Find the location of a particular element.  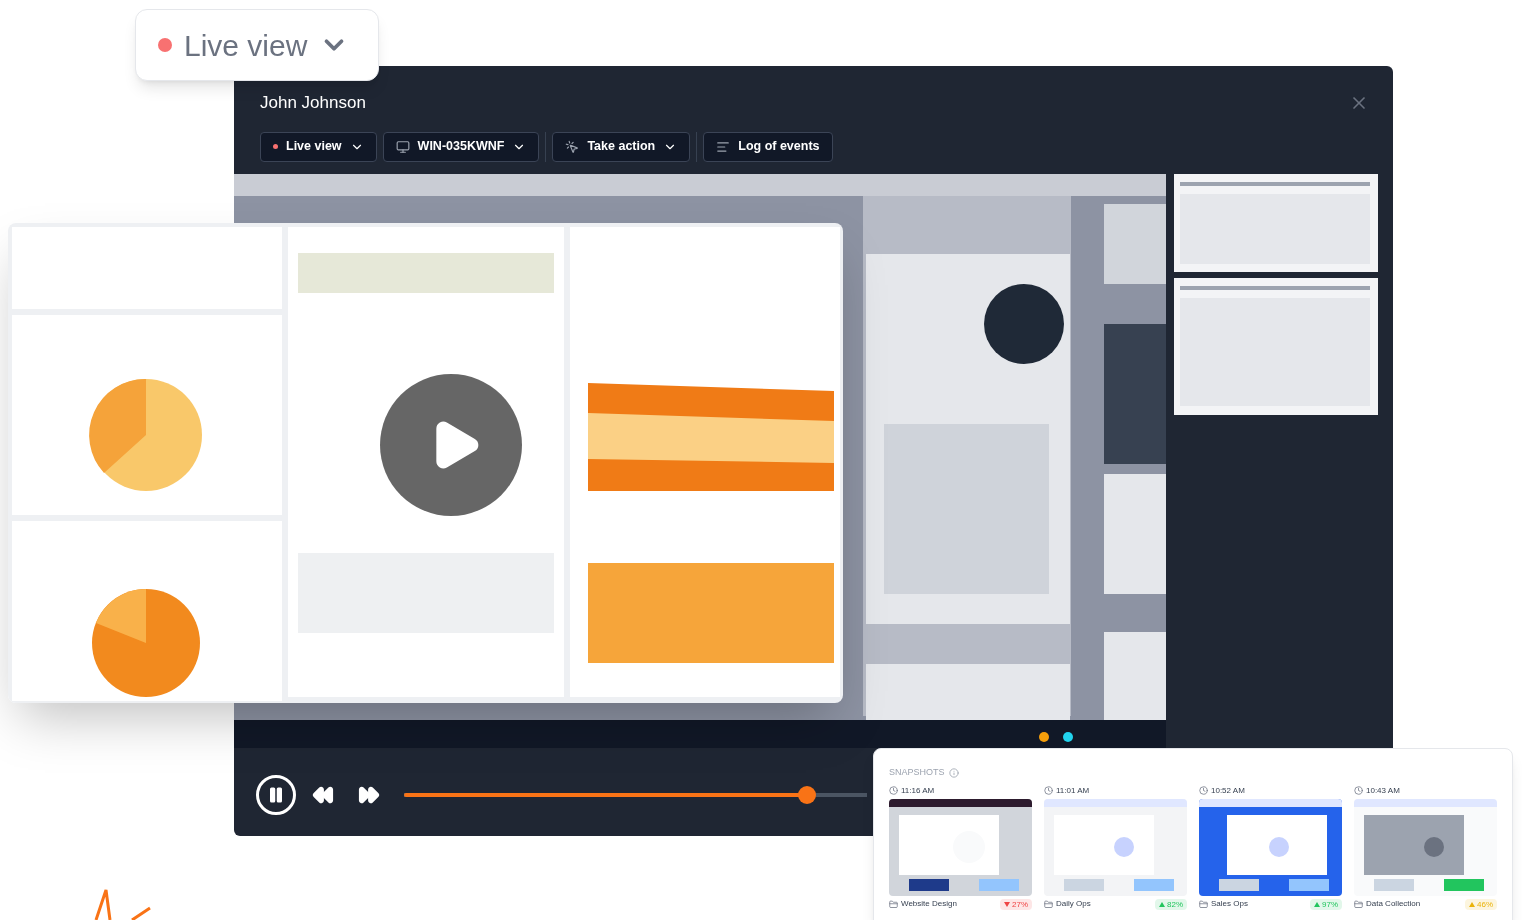

snapshots-title: SNAPSHOTS is located at coordinates (917, 772).